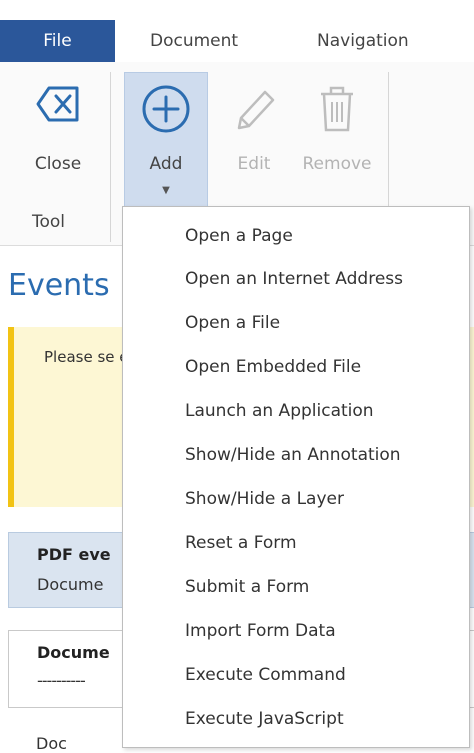 The image size is (474, 753). What do you see at coordinates (260, 631) in the screenshot?
I see `menu-item-label: Import Form Data` at bounding box center [260, 631].